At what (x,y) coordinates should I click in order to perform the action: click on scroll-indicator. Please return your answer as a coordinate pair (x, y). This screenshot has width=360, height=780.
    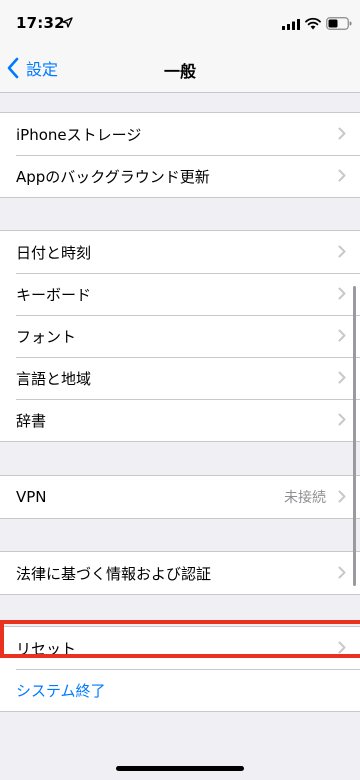
    Looking at the image, I should click on (354, 436).